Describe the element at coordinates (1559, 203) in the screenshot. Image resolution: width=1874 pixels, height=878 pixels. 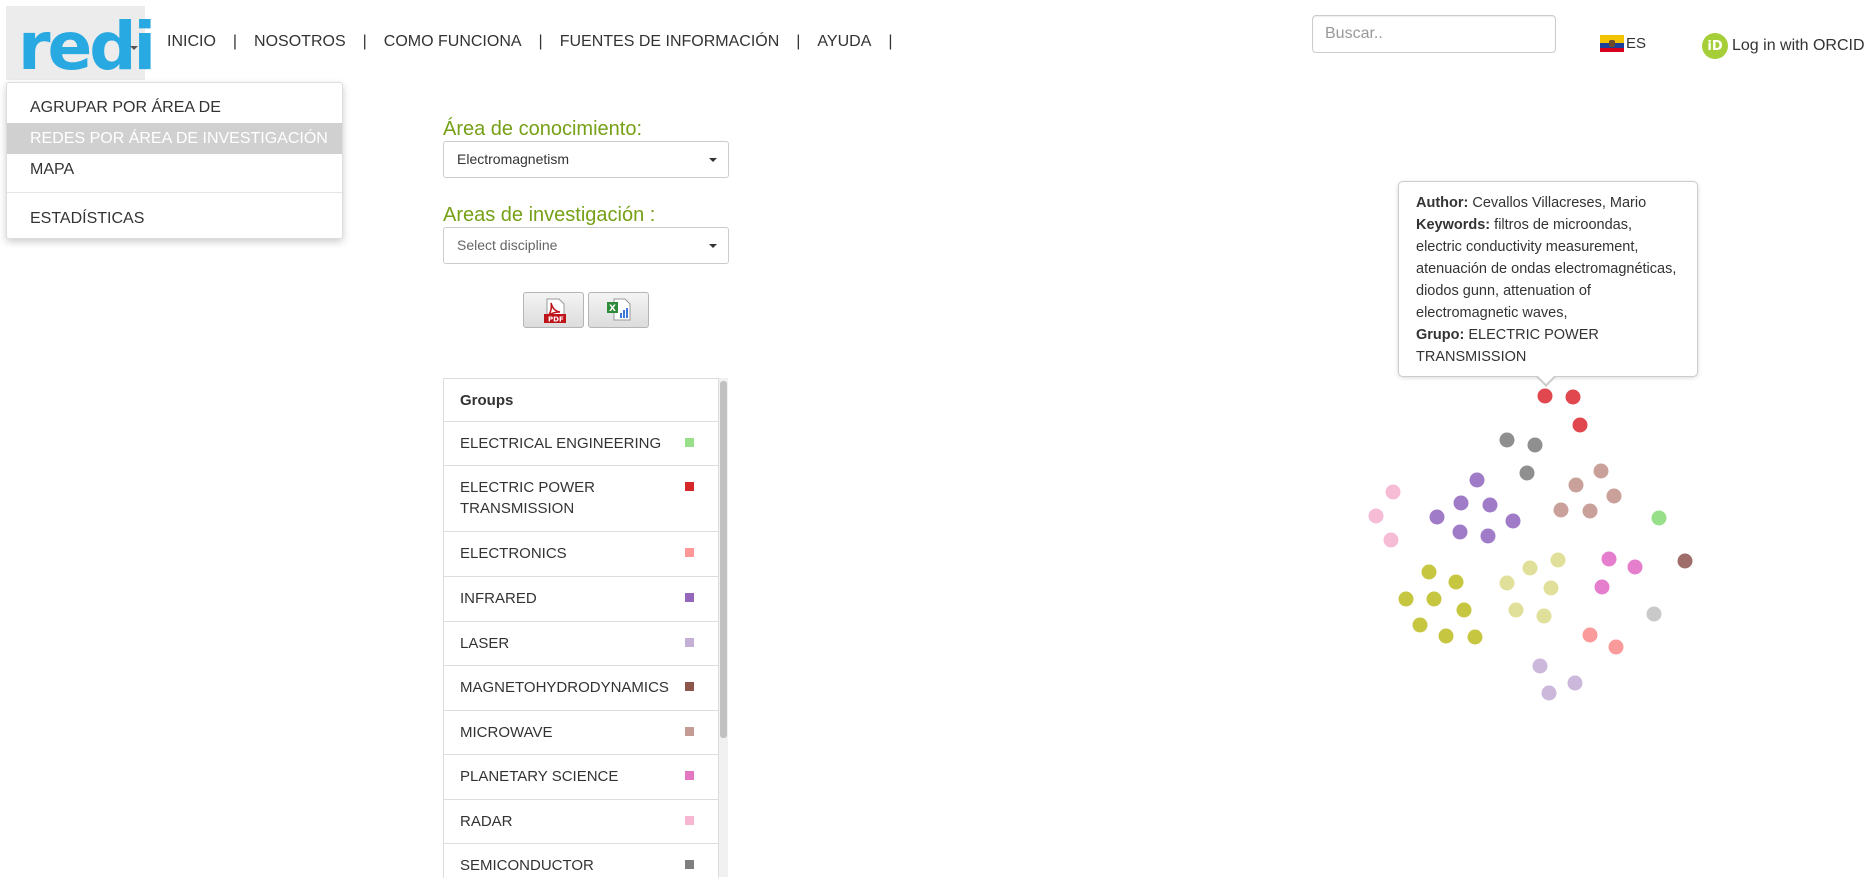
I see `tooltip-author: Cevallos Villacreses, Mario` at that location.